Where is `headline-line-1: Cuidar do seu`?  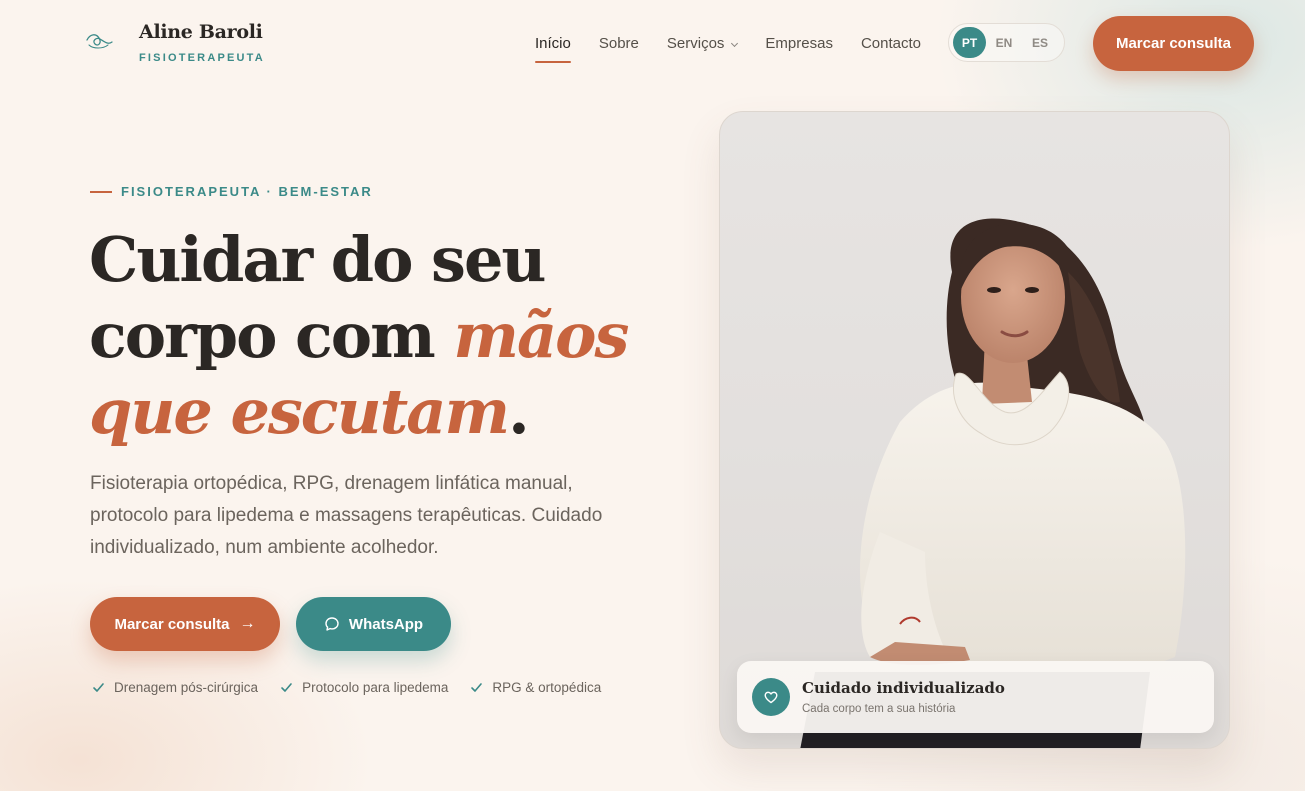 headline-line-1: Cuidar do seu is located at coordinates (317, 259).